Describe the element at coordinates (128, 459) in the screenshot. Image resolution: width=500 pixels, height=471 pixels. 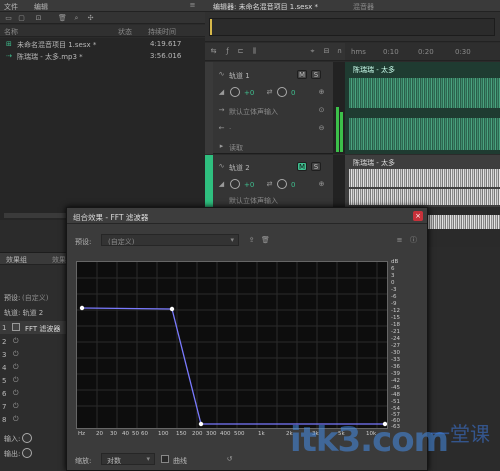
I see `scale-dropdown: 对数 ▾` at that location.